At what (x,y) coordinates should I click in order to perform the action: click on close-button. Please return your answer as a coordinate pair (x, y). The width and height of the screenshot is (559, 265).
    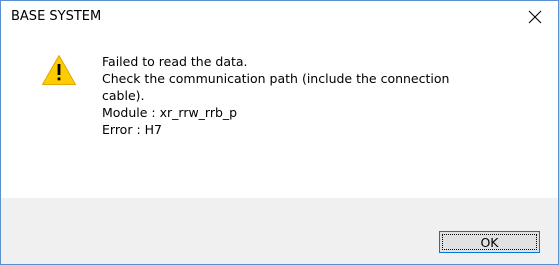
    Looking at the image, I should click on (535, 17).